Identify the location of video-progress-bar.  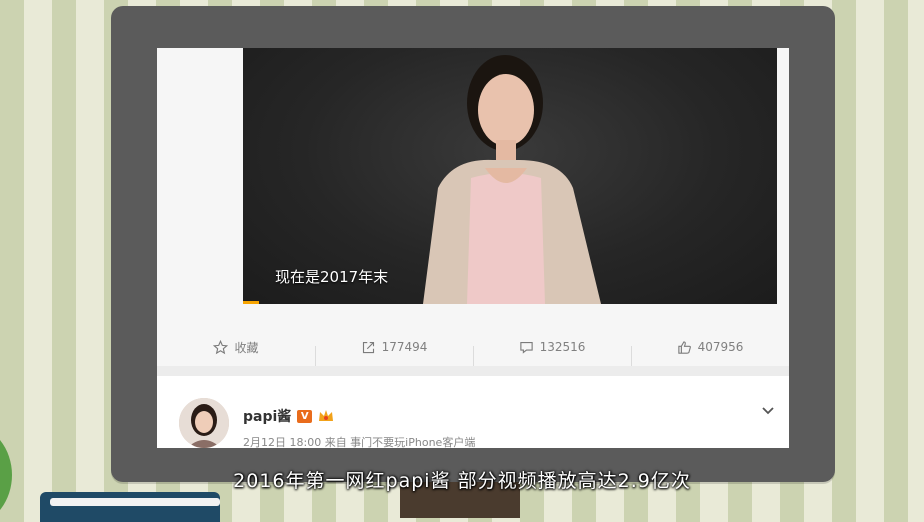
(251, 302).